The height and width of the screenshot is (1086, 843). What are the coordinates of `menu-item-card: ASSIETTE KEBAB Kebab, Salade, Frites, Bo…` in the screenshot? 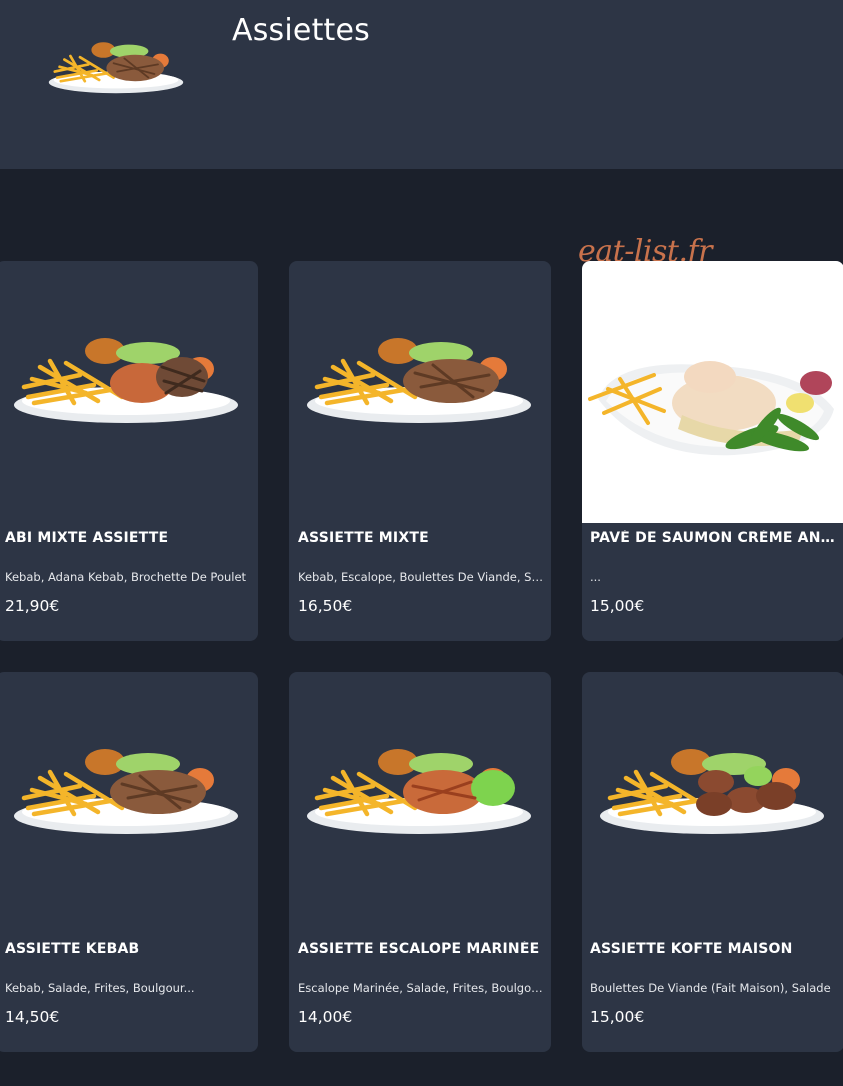 It's located at (129, 862).